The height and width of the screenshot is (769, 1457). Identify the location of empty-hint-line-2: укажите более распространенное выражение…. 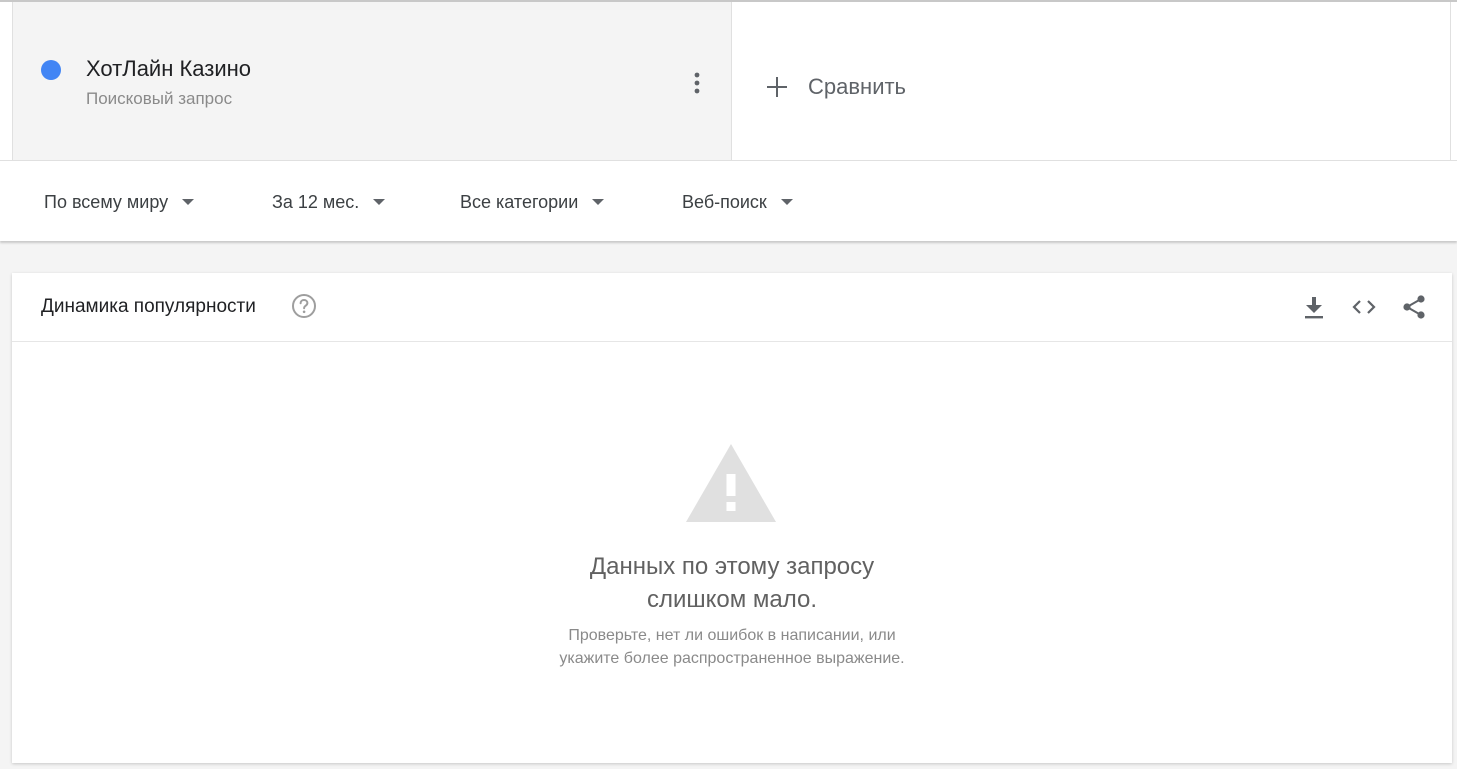
(732, 658).